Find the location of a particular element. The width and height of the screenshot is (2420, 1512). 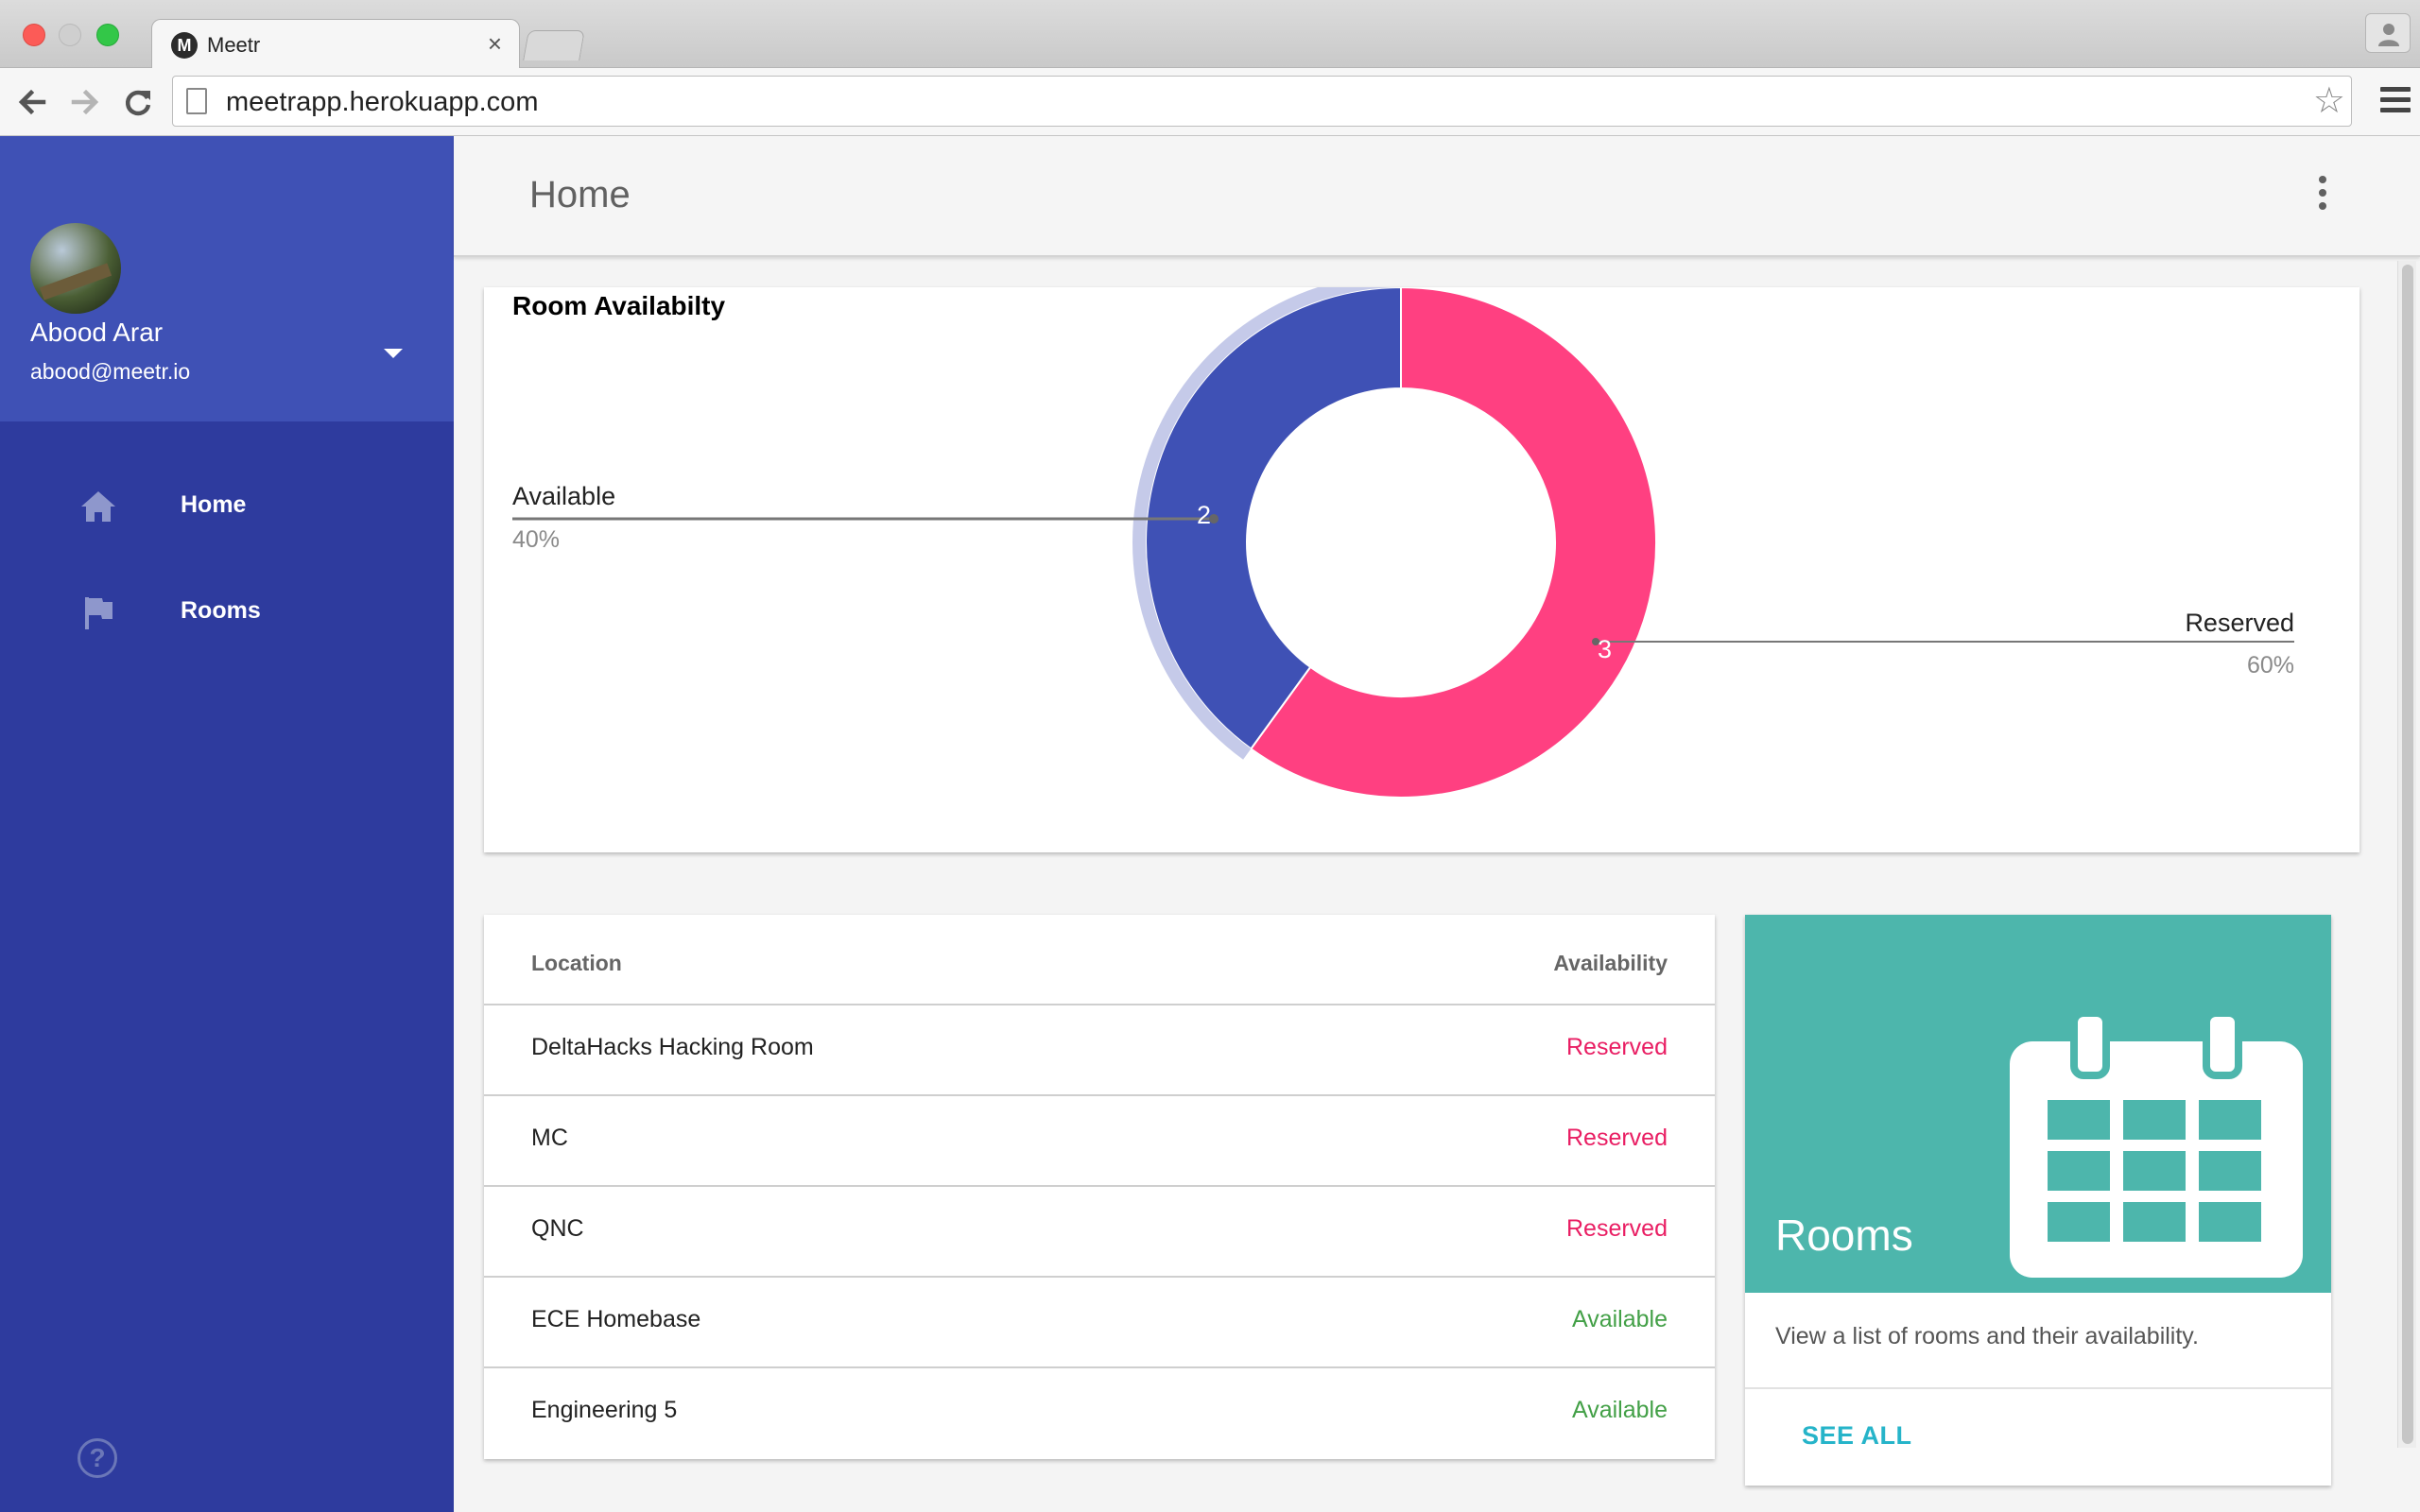

reserved-slice-percent: 60% is located at coordinates (2270, 665).